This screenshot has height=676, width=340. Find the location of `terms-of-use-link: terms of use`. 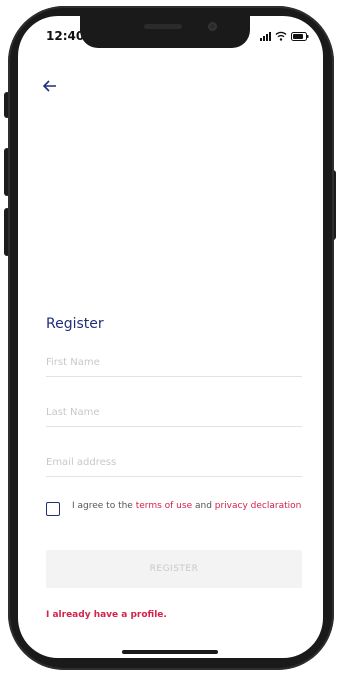

terms-of-use-link: terms of use is located at coordinates (164, 506).